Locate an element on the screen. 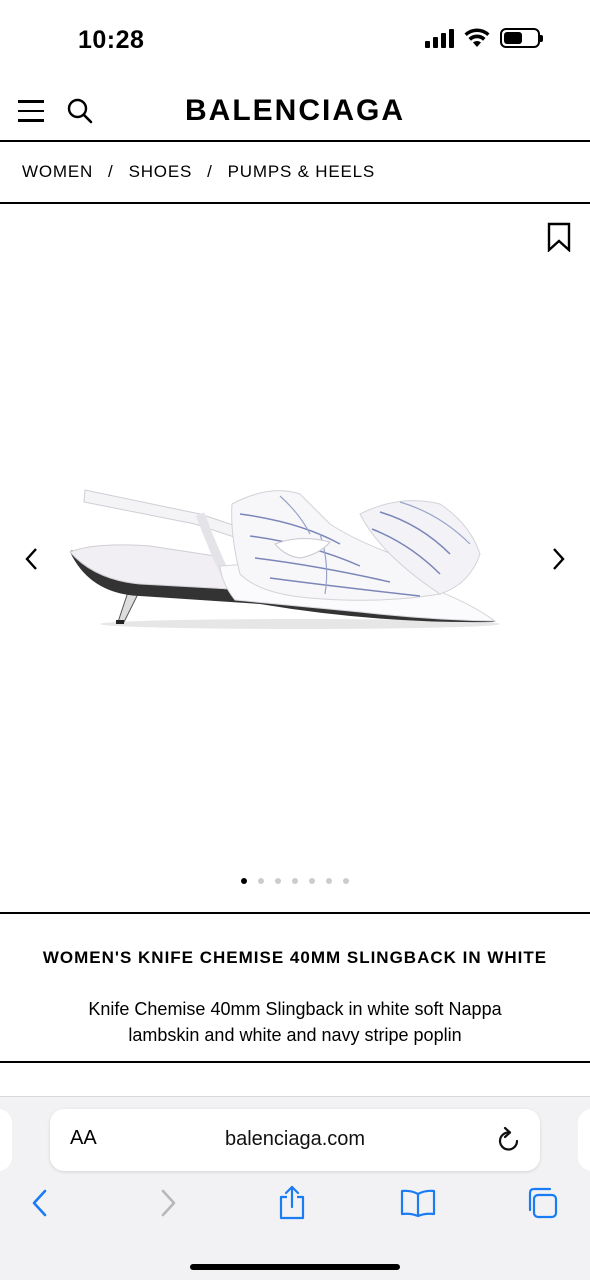 The width and height of the screenshot is (590, 1280). tabs-button is located at coordinates (542, 1203).